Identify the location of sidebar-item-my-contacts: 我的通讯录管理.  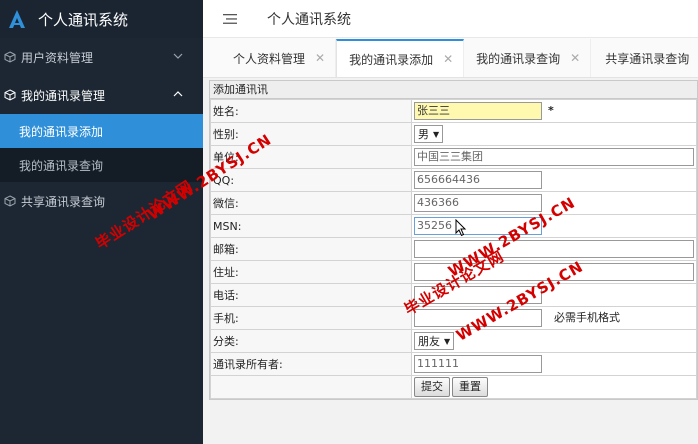
(101, 95).